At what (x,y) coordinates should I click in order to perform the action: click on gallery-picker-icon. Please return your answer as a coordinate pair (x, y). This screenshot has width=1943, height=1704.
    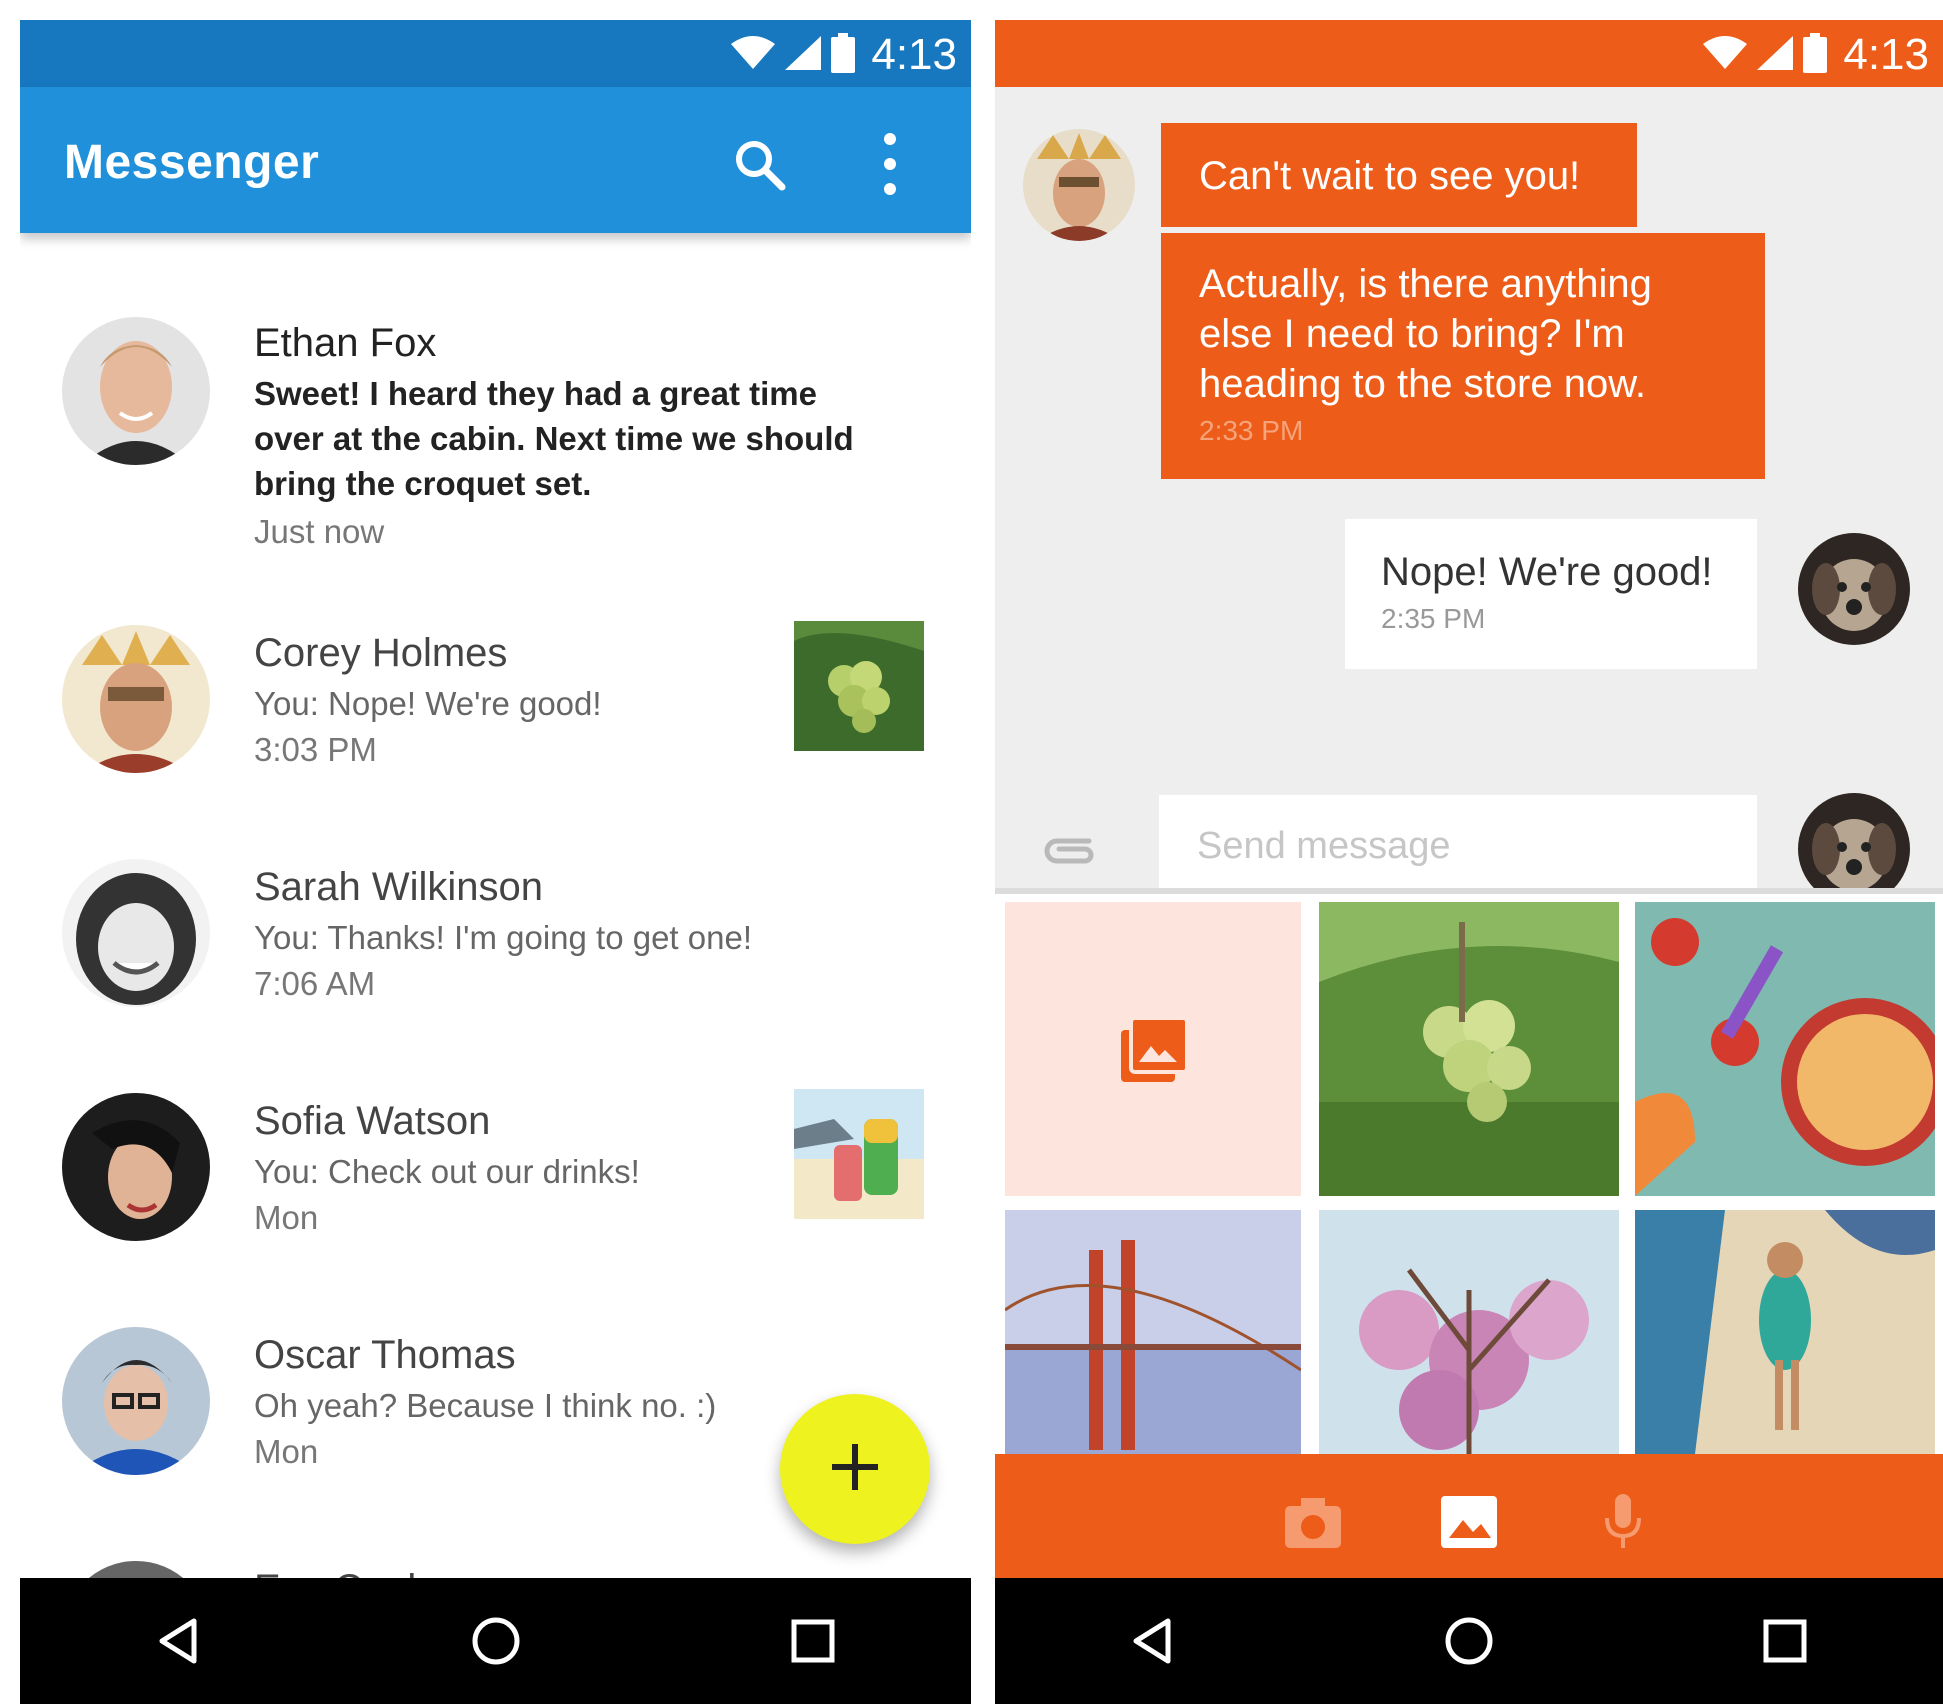
    Looking at the image, I should click on (1155, 1051).